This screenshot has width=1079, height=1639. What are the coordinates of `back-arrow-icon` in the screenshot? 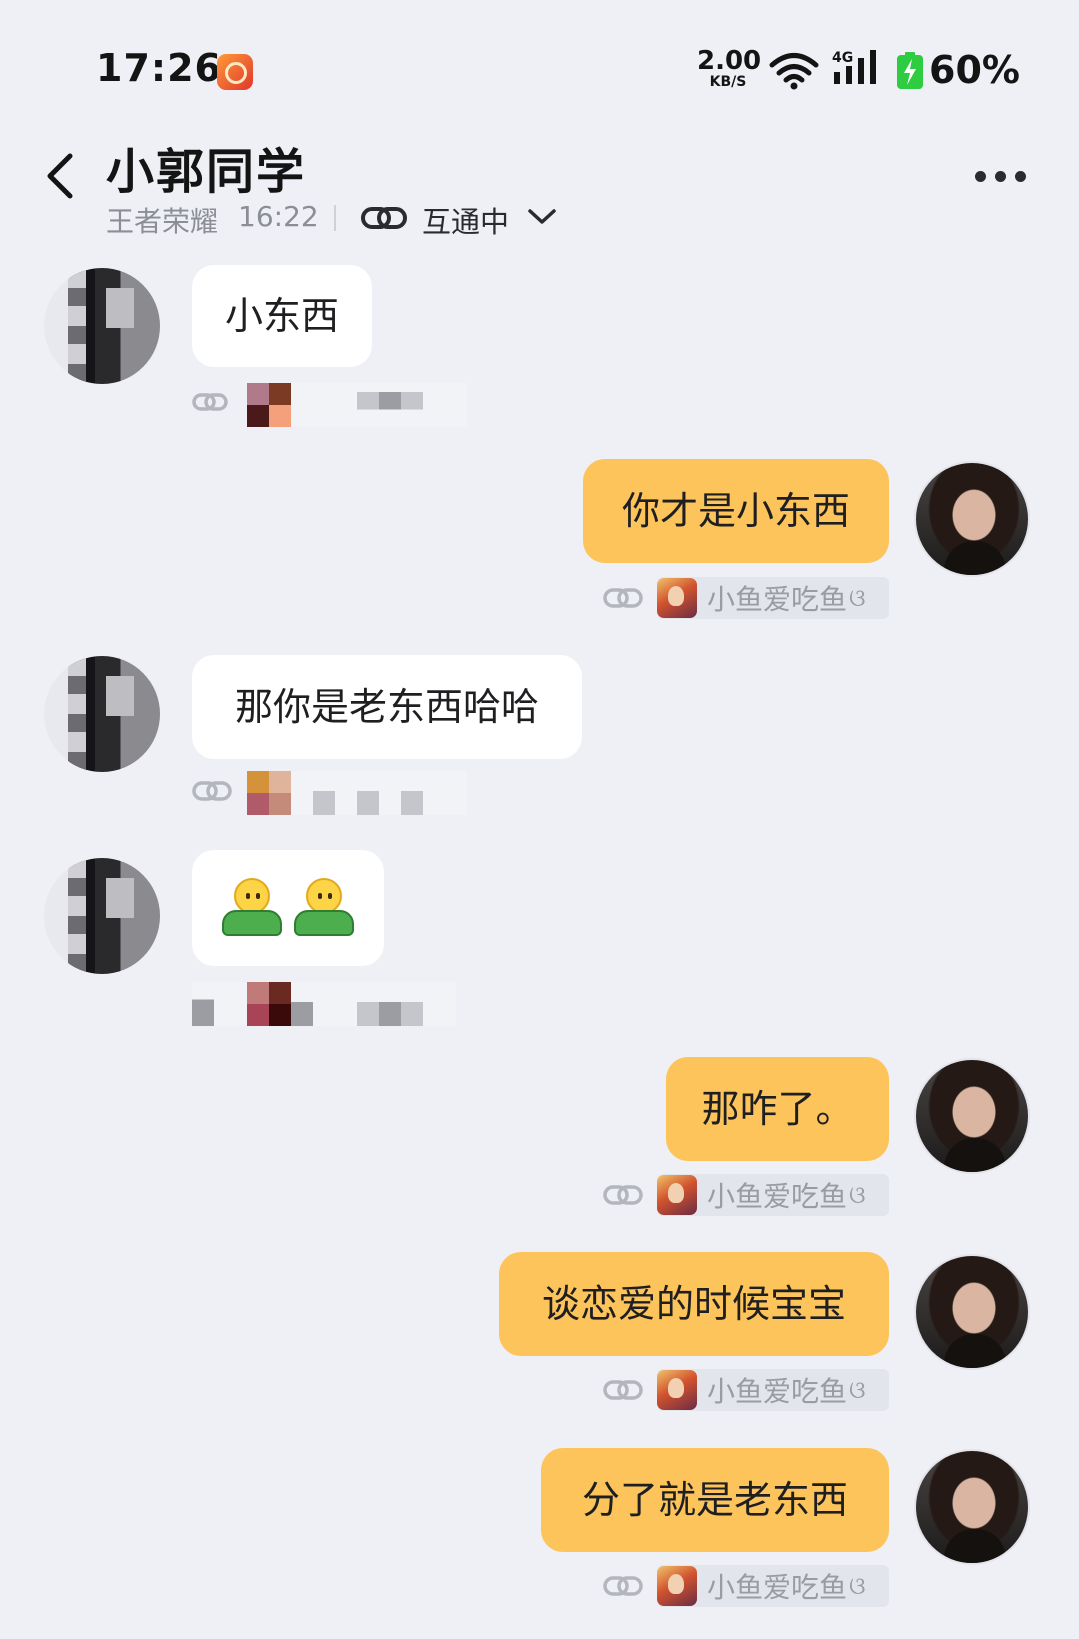 It's located at (59, 176).